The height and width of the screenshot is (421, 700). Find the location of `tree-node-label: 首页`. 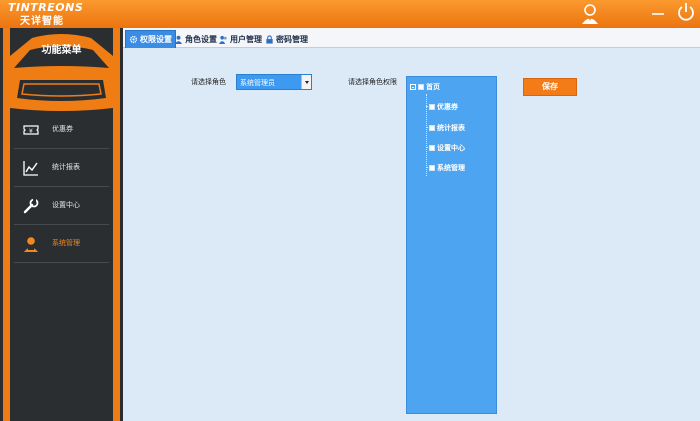

tree-node-label: 首页 is located at coordinates (433, 87).